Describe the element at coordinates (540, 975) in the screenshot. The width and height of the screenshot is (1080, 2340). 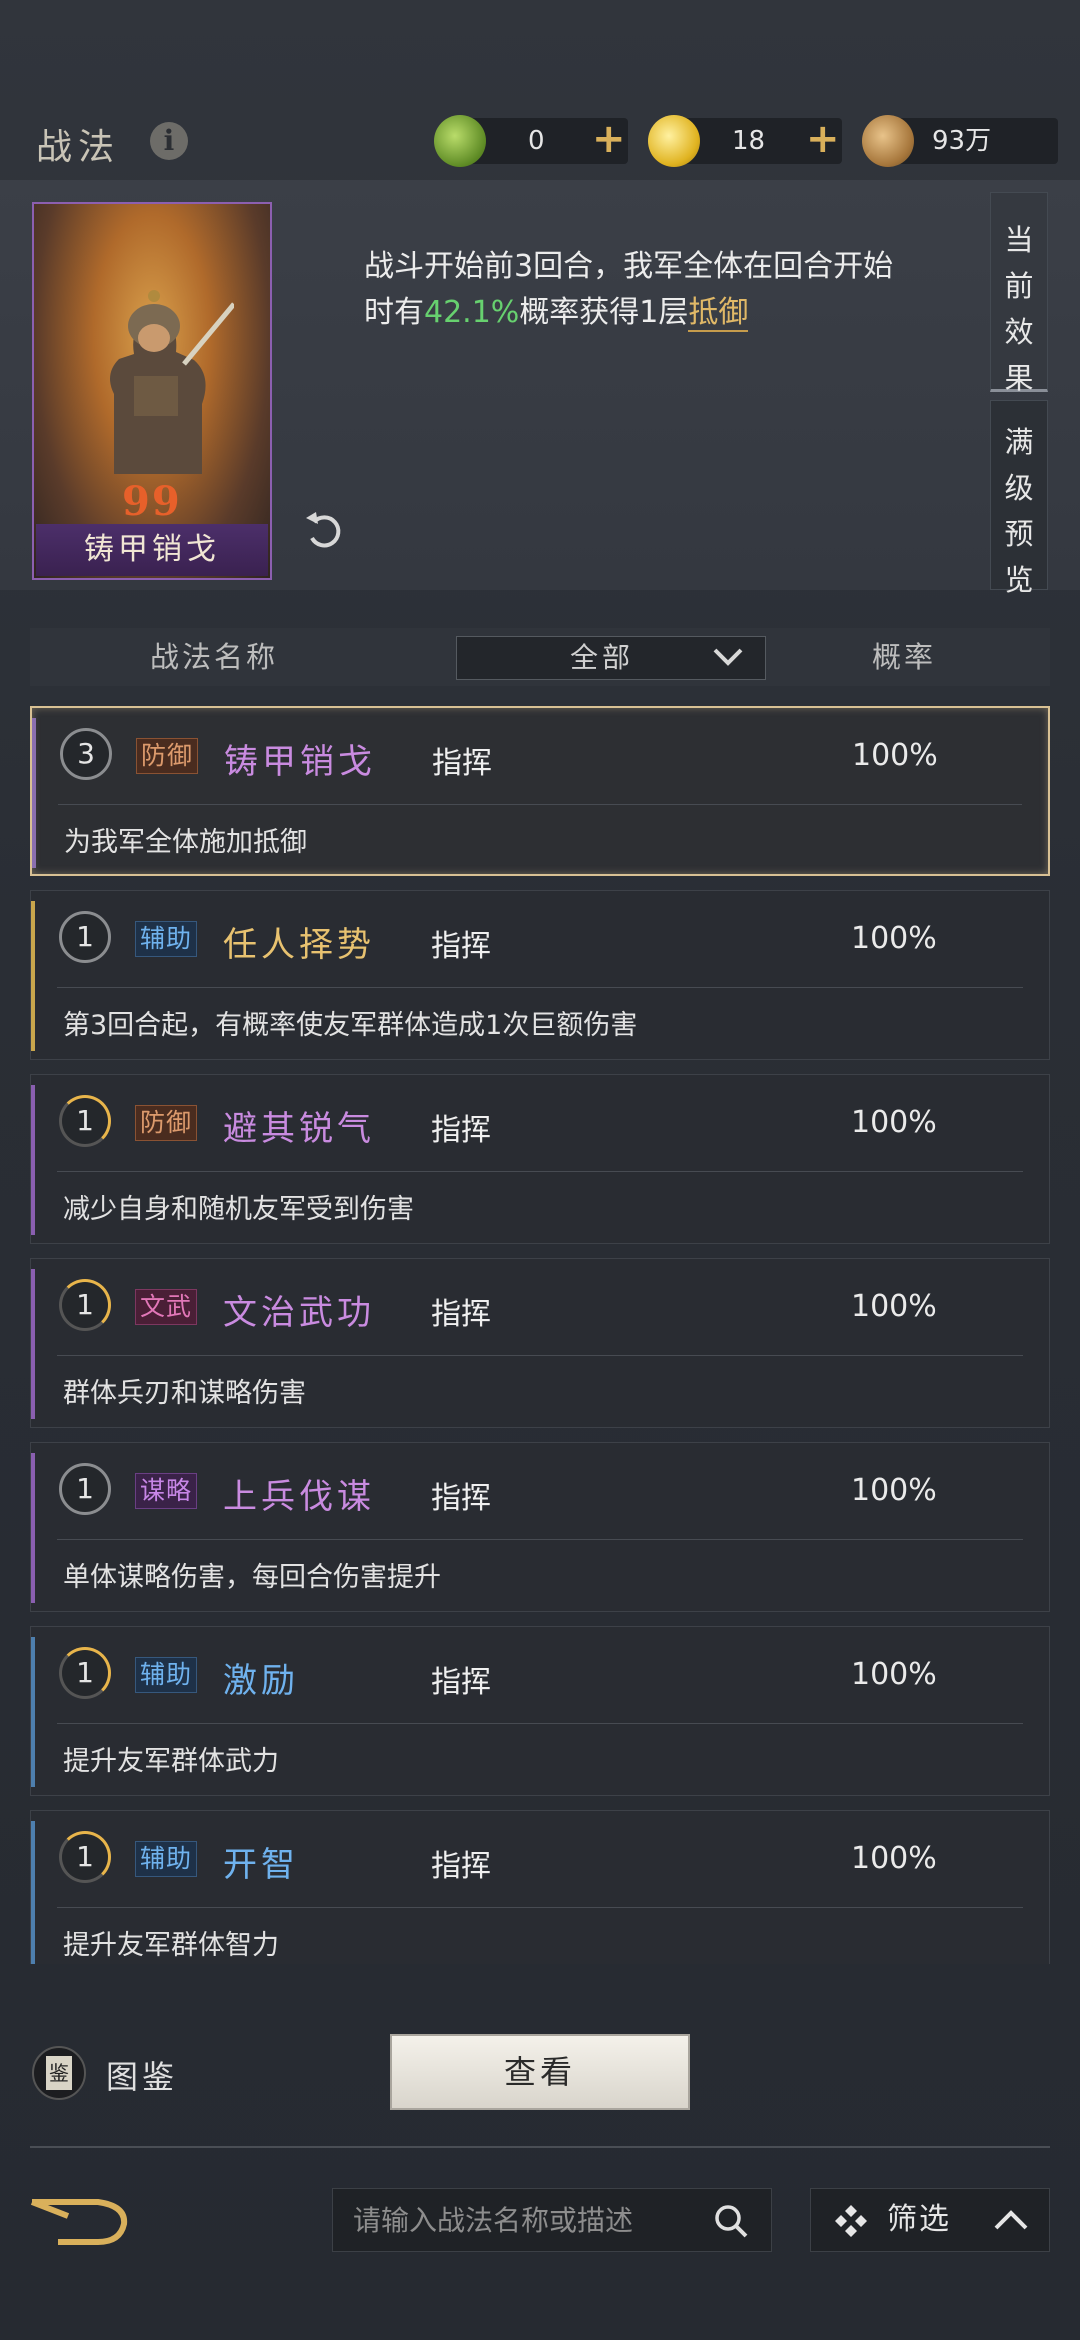
I see `skill-row: 1 辅助 任人择势 指挥 100% 第3回合起，有概率使友军群体造成1次巨额伤害` at that location.